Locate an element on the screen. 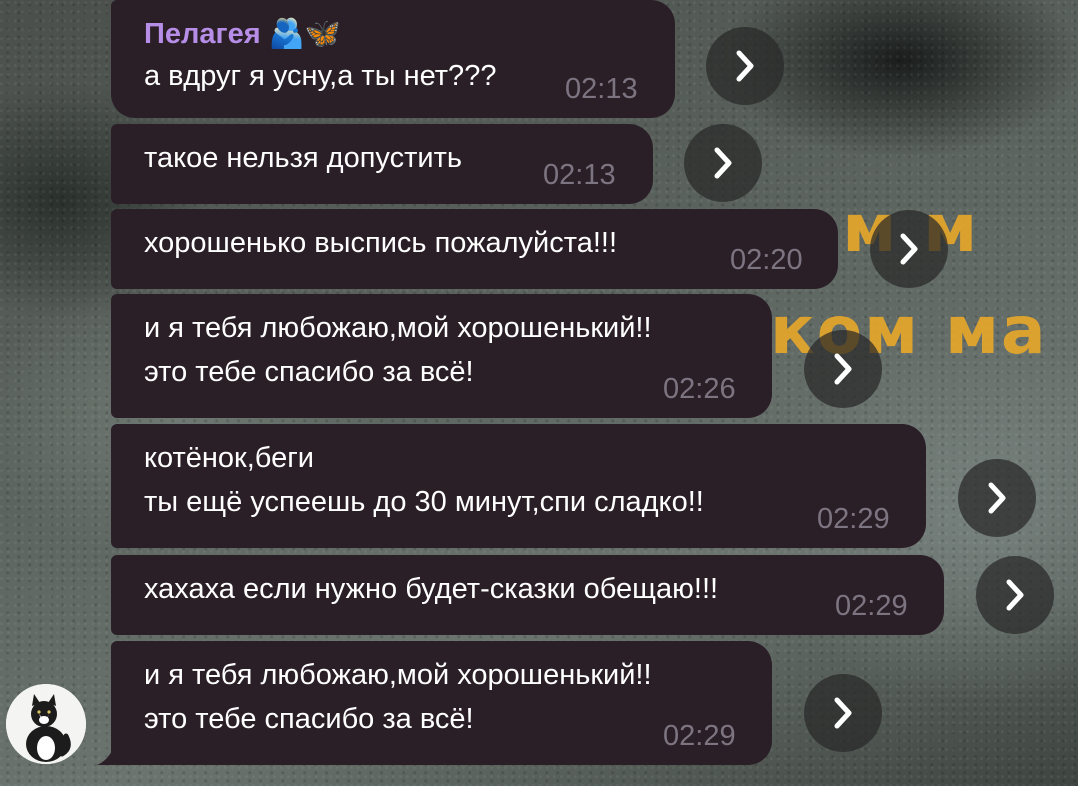 This screenshot has width=1078, height=786. message-text: котёнок,беги is located at coordinates (229, 458).